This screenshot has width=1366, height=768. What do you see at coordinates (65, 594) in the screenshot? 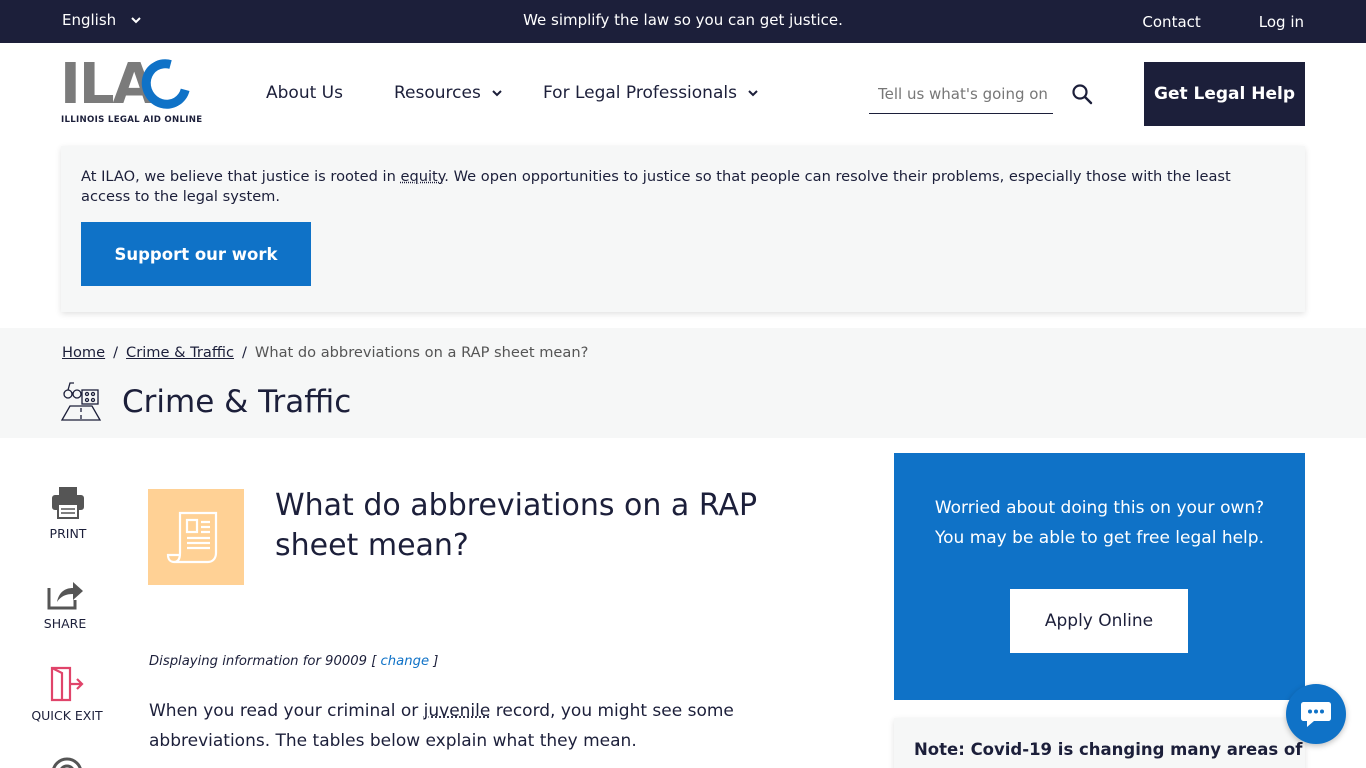
I see `share-icon` at bounding box center [65, 594].